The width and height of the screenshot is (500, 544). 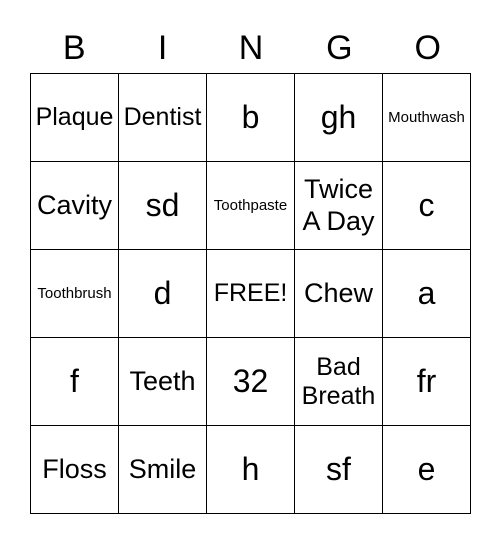 What do you see at coordinates (74, 48) in the screenshot?
I see `header-letter-b: B` at bounding box center [74, 48].